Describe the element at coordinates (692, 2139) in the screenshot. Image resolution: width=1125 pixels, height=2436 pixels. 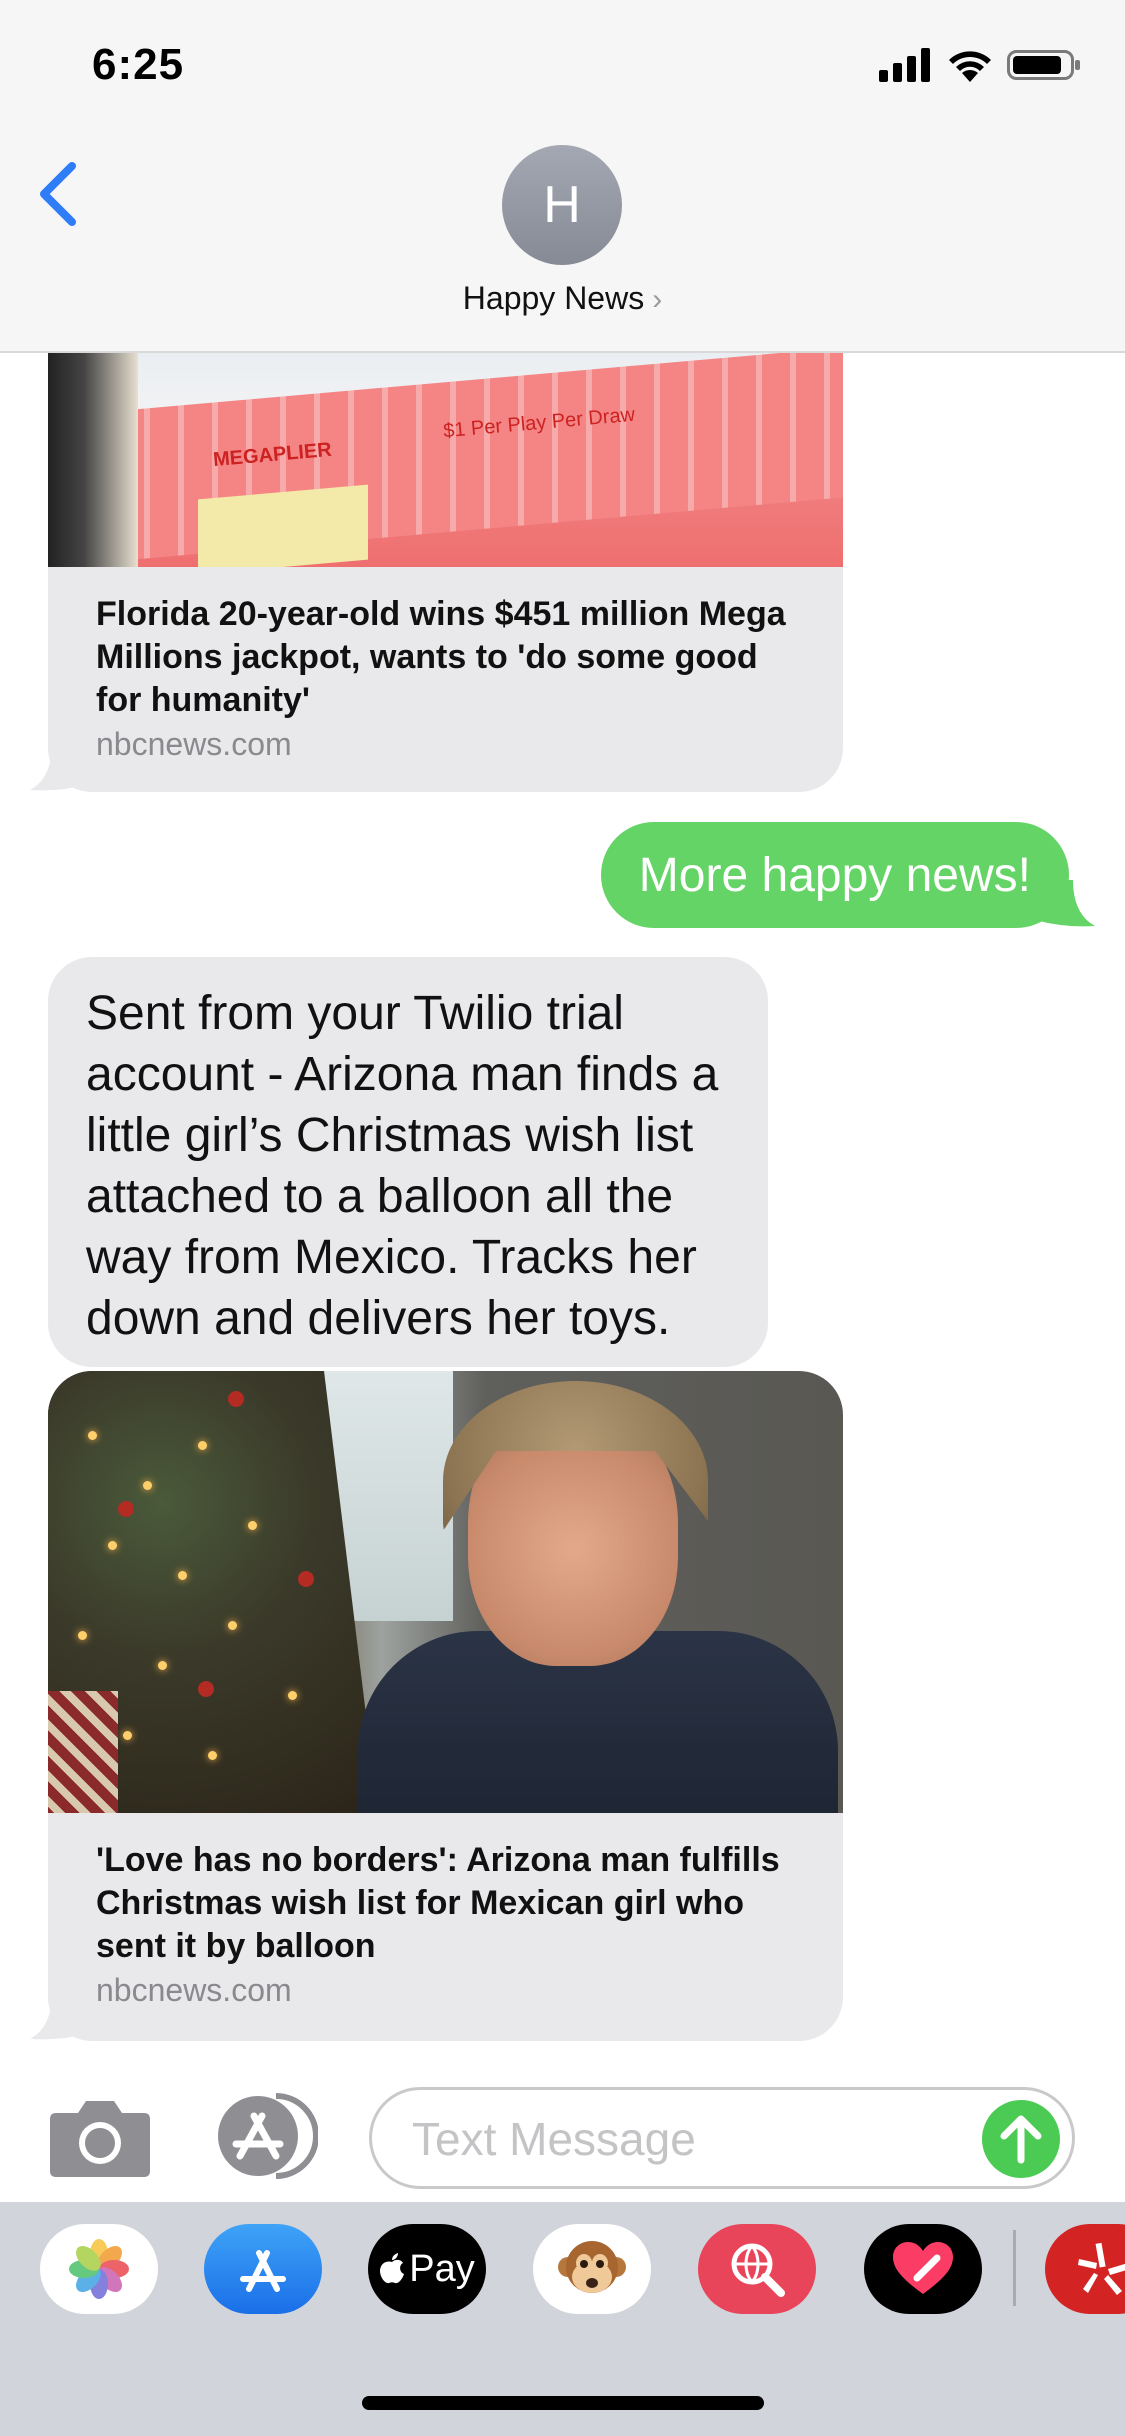
I see `message-input` at that location.